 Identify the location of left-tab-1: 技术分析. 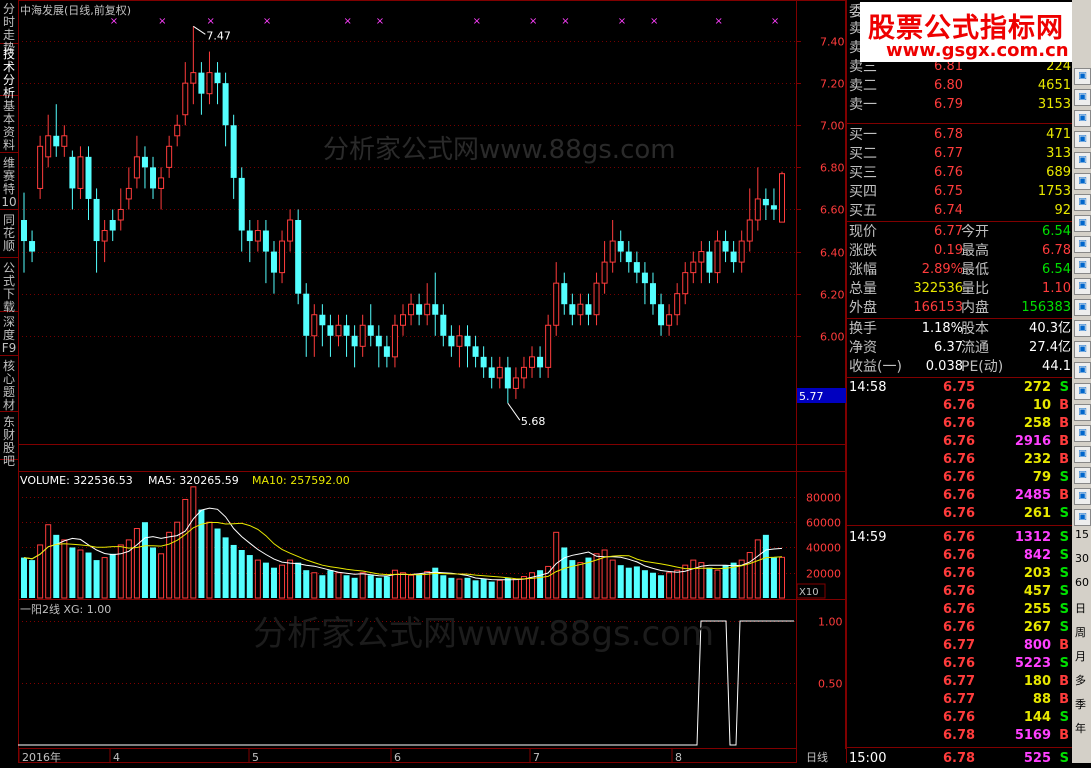
(9, 72).